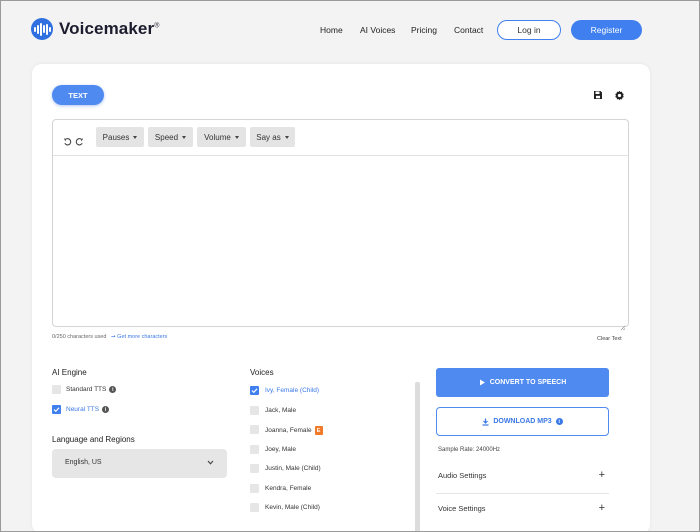 The width and height of the screenshot is (700, 532). What do you see at coordinates (272, 137) in the screenshot?
I see `say-as-dropdown: Say as` at bounding box center [272, 137].